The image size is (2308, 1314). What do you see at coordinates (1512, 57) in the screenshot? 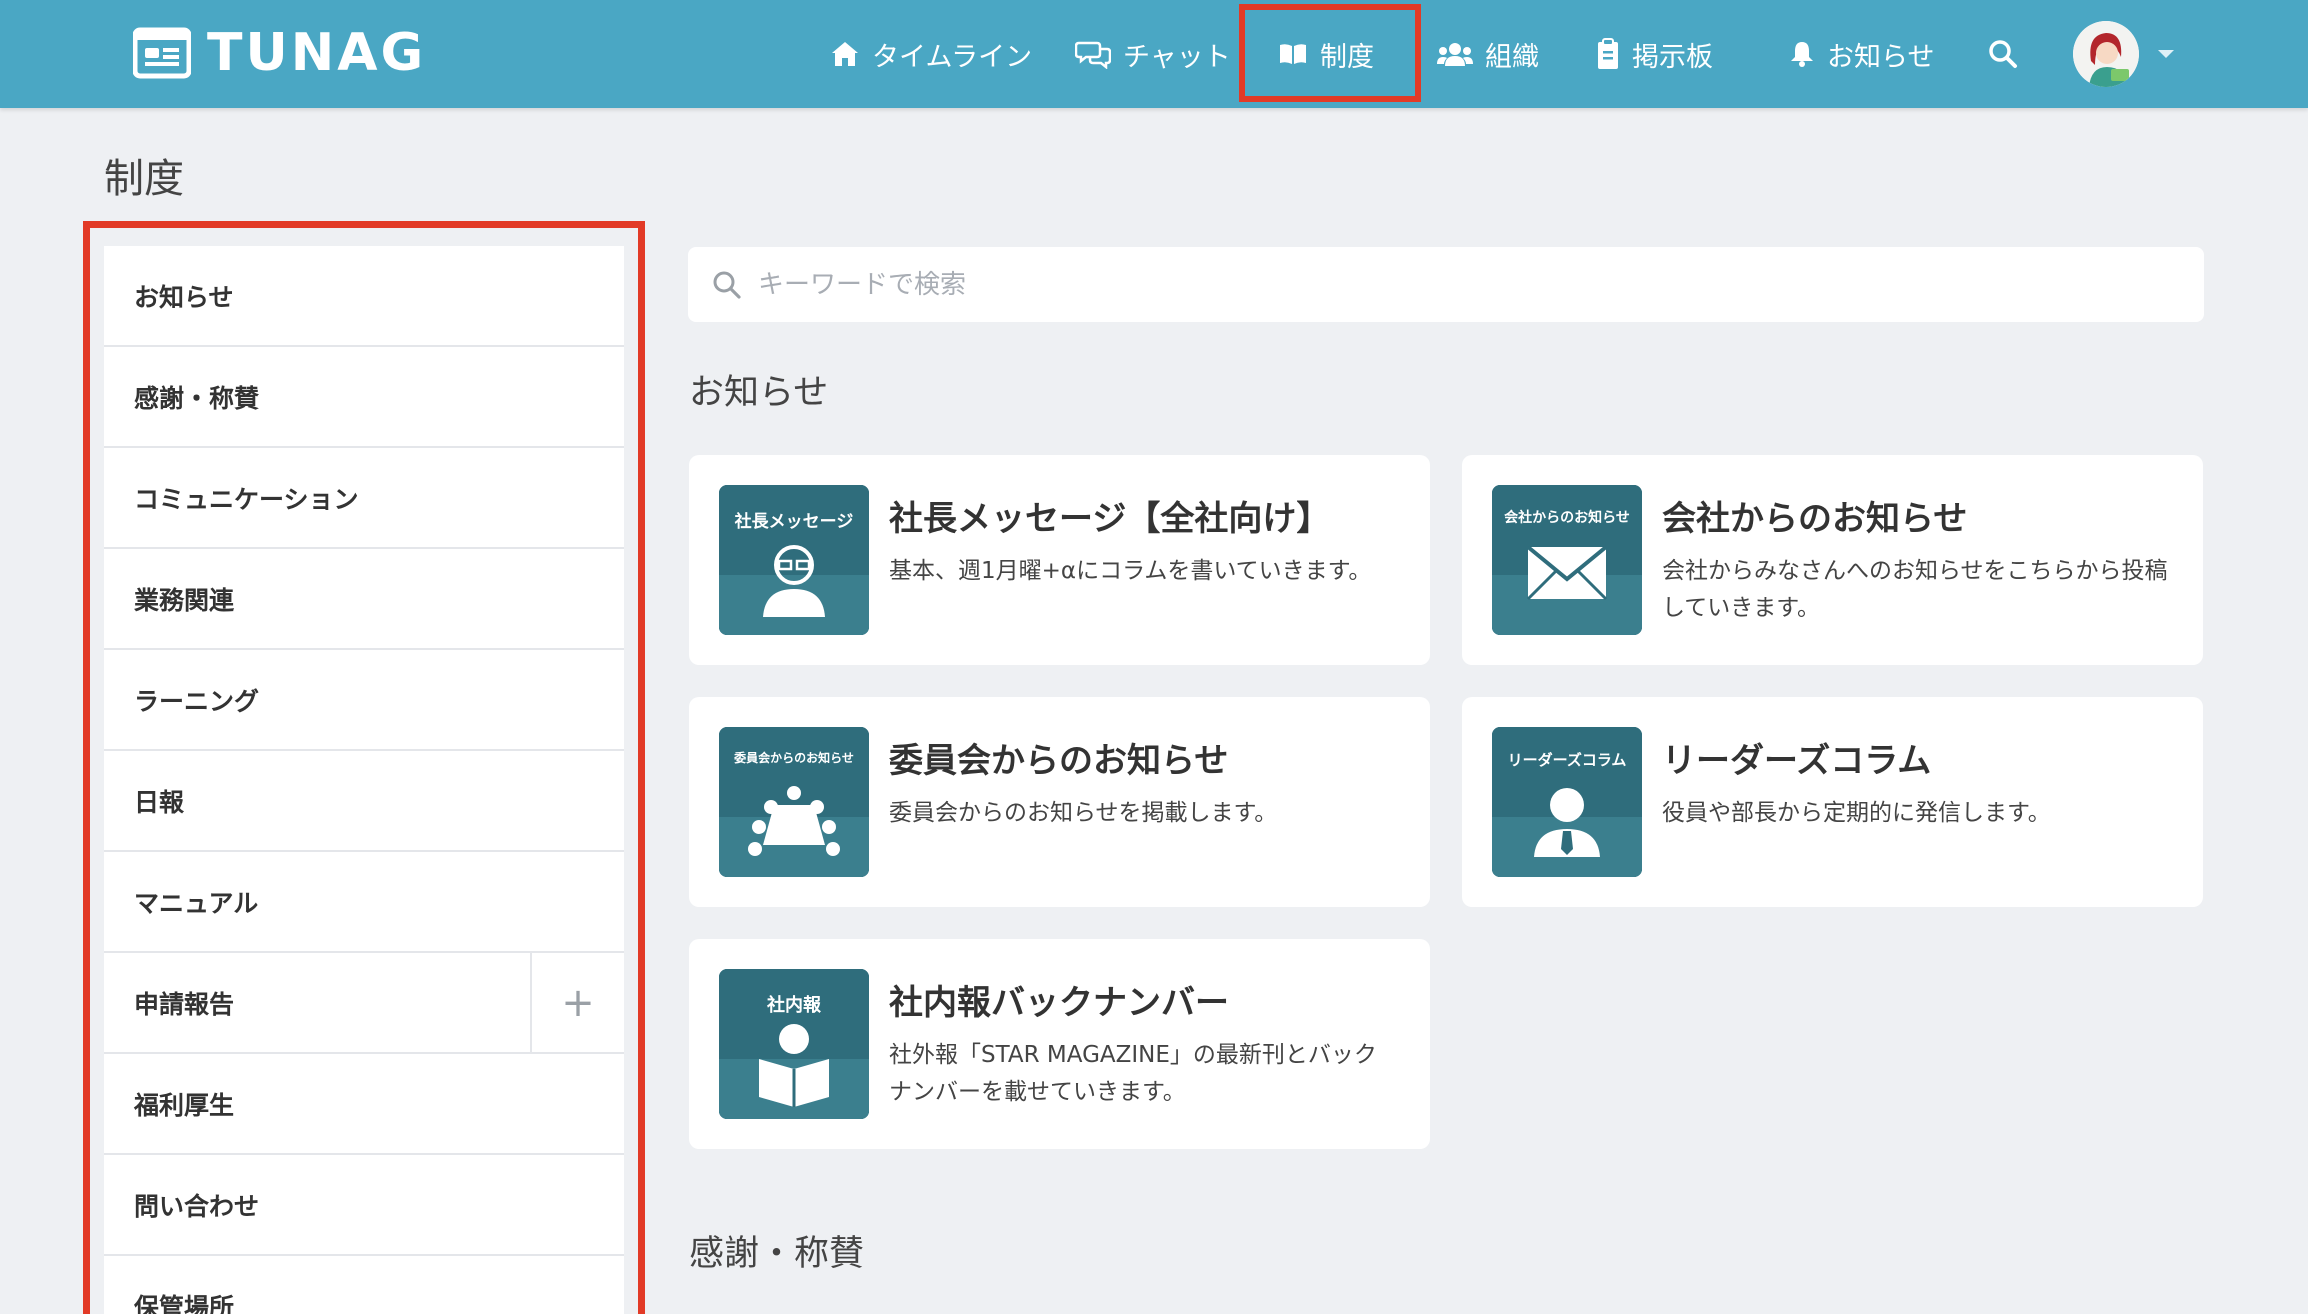
I see `nav-organization-label: 組織` at bounding box center [1512, 57].